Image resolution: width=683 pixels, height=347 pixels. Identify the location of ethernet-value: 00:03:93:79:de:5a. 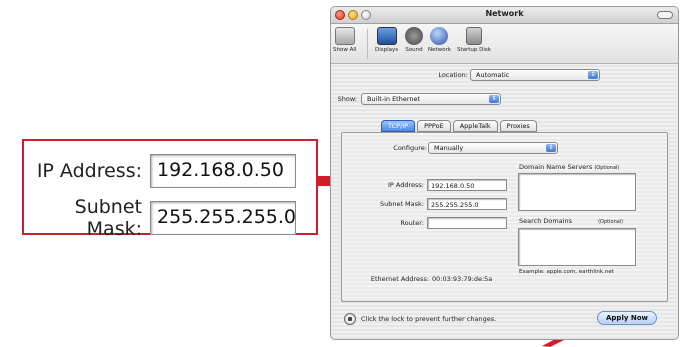
(462, 279).